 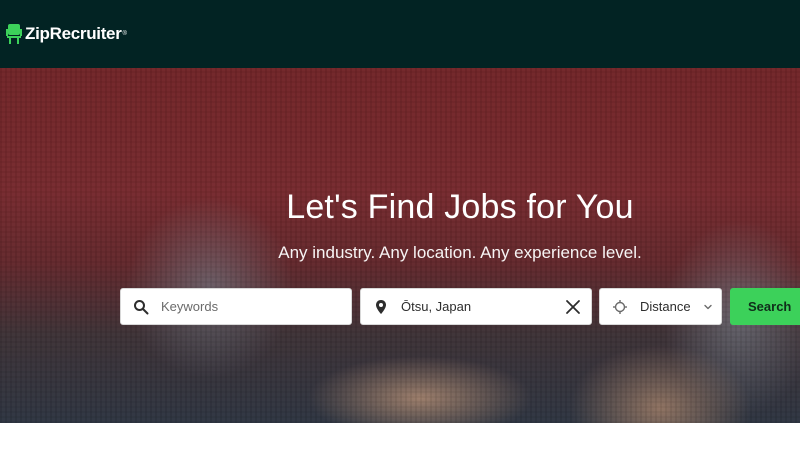 I want to click on location-input, so click(x=481, y=306).